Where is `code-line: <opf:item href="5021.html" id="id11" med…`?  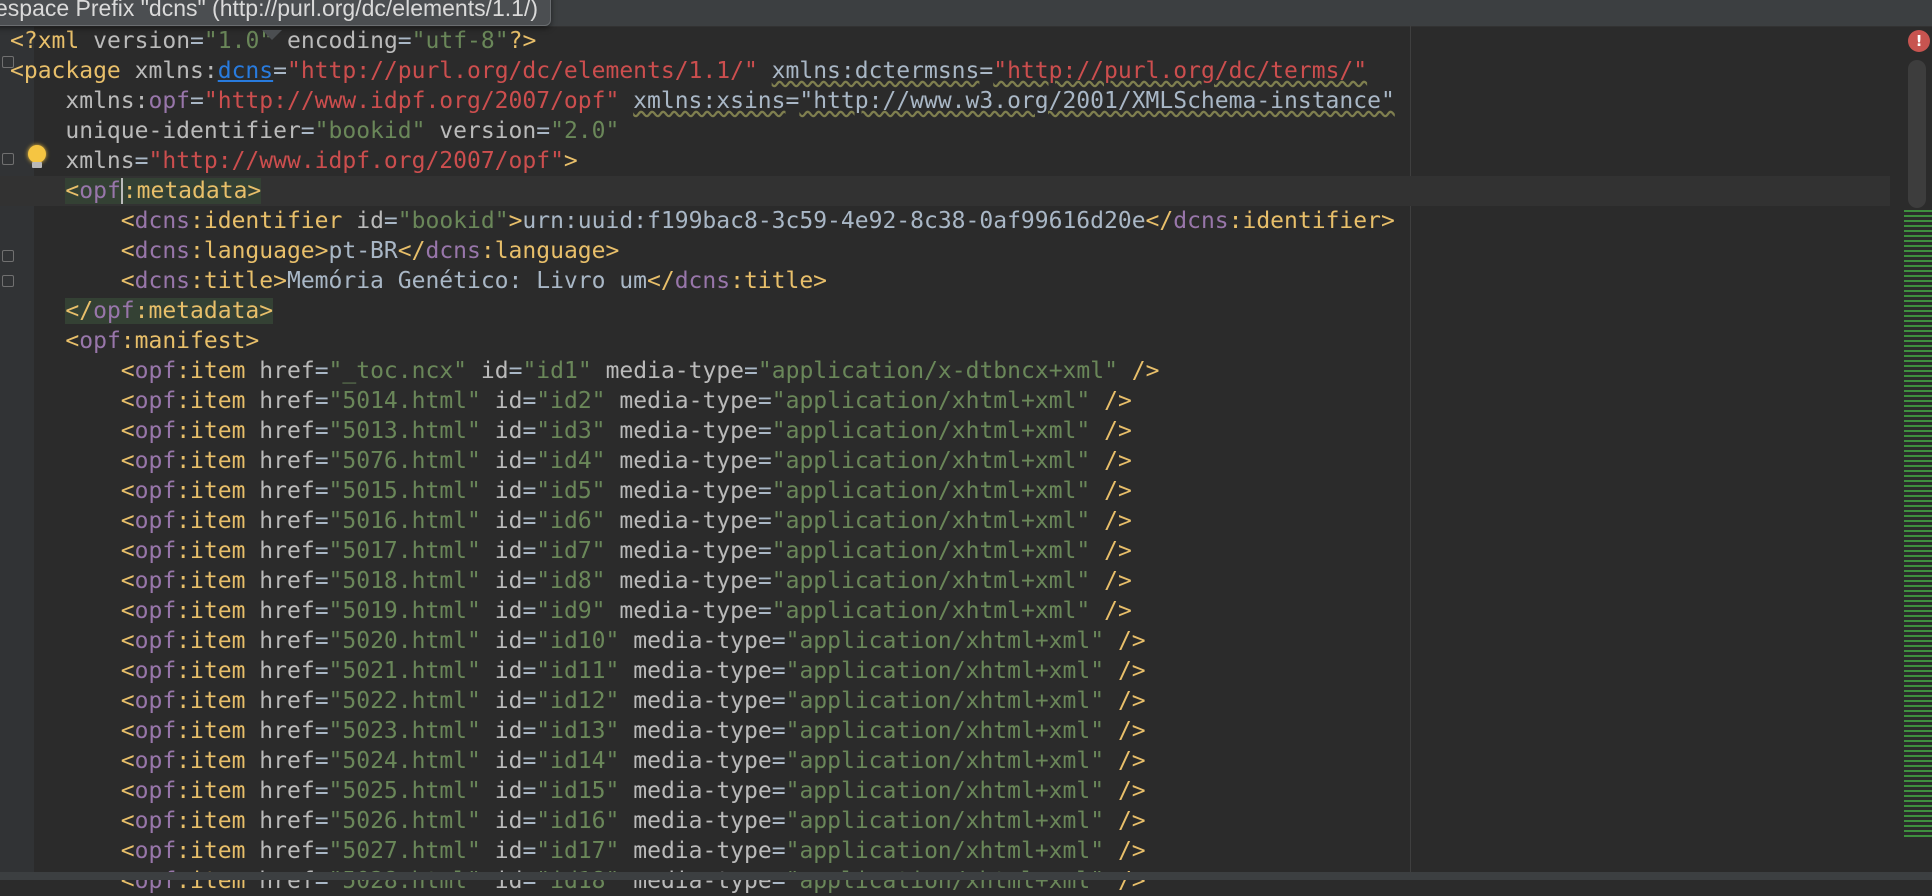 code-line: <opf:item href="5021.html" id="id11" med… is located at coordinates (950, 671).